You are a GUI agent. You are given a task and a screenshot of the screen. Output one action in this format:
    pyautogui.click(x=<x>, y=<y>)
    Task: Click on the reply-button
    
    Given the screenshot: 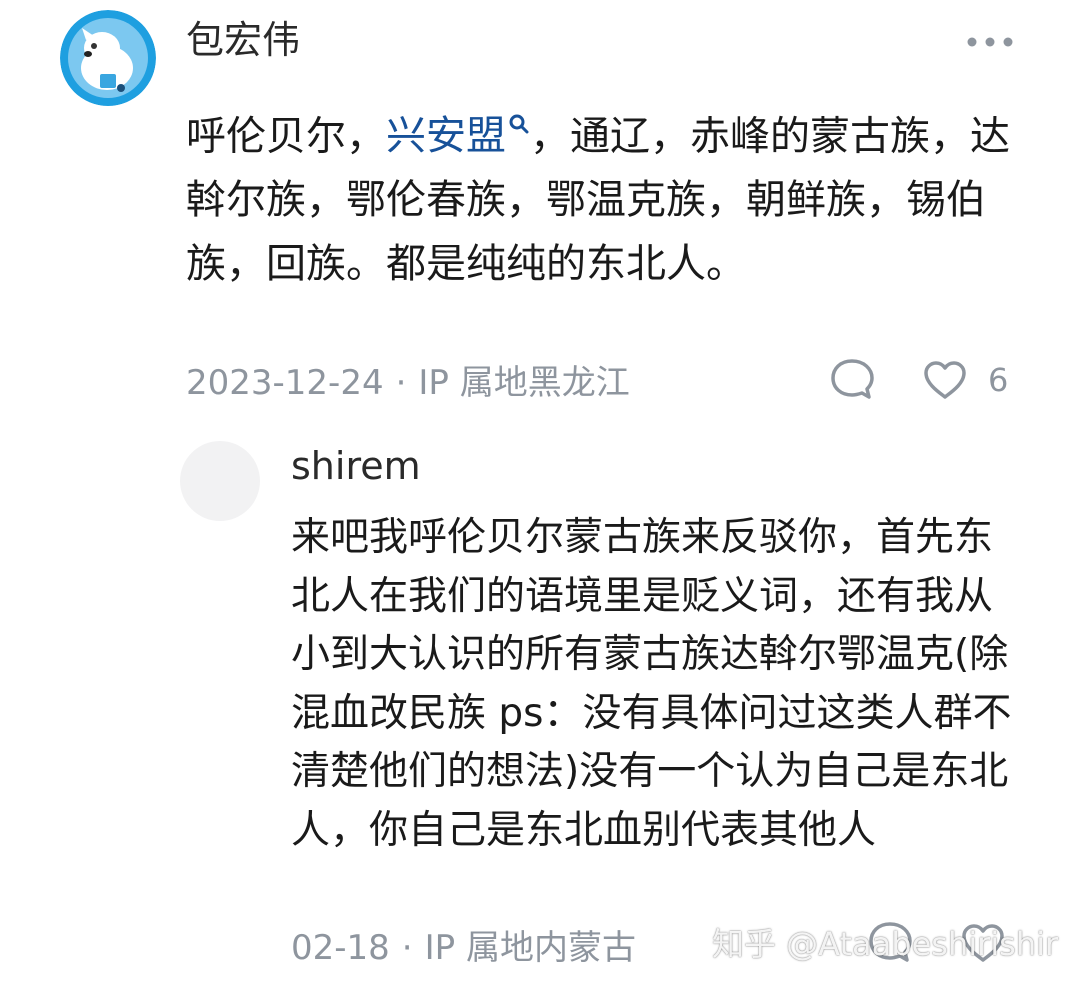 What is the action you would take?
    pyautogui.click(x=853, y=380)
    